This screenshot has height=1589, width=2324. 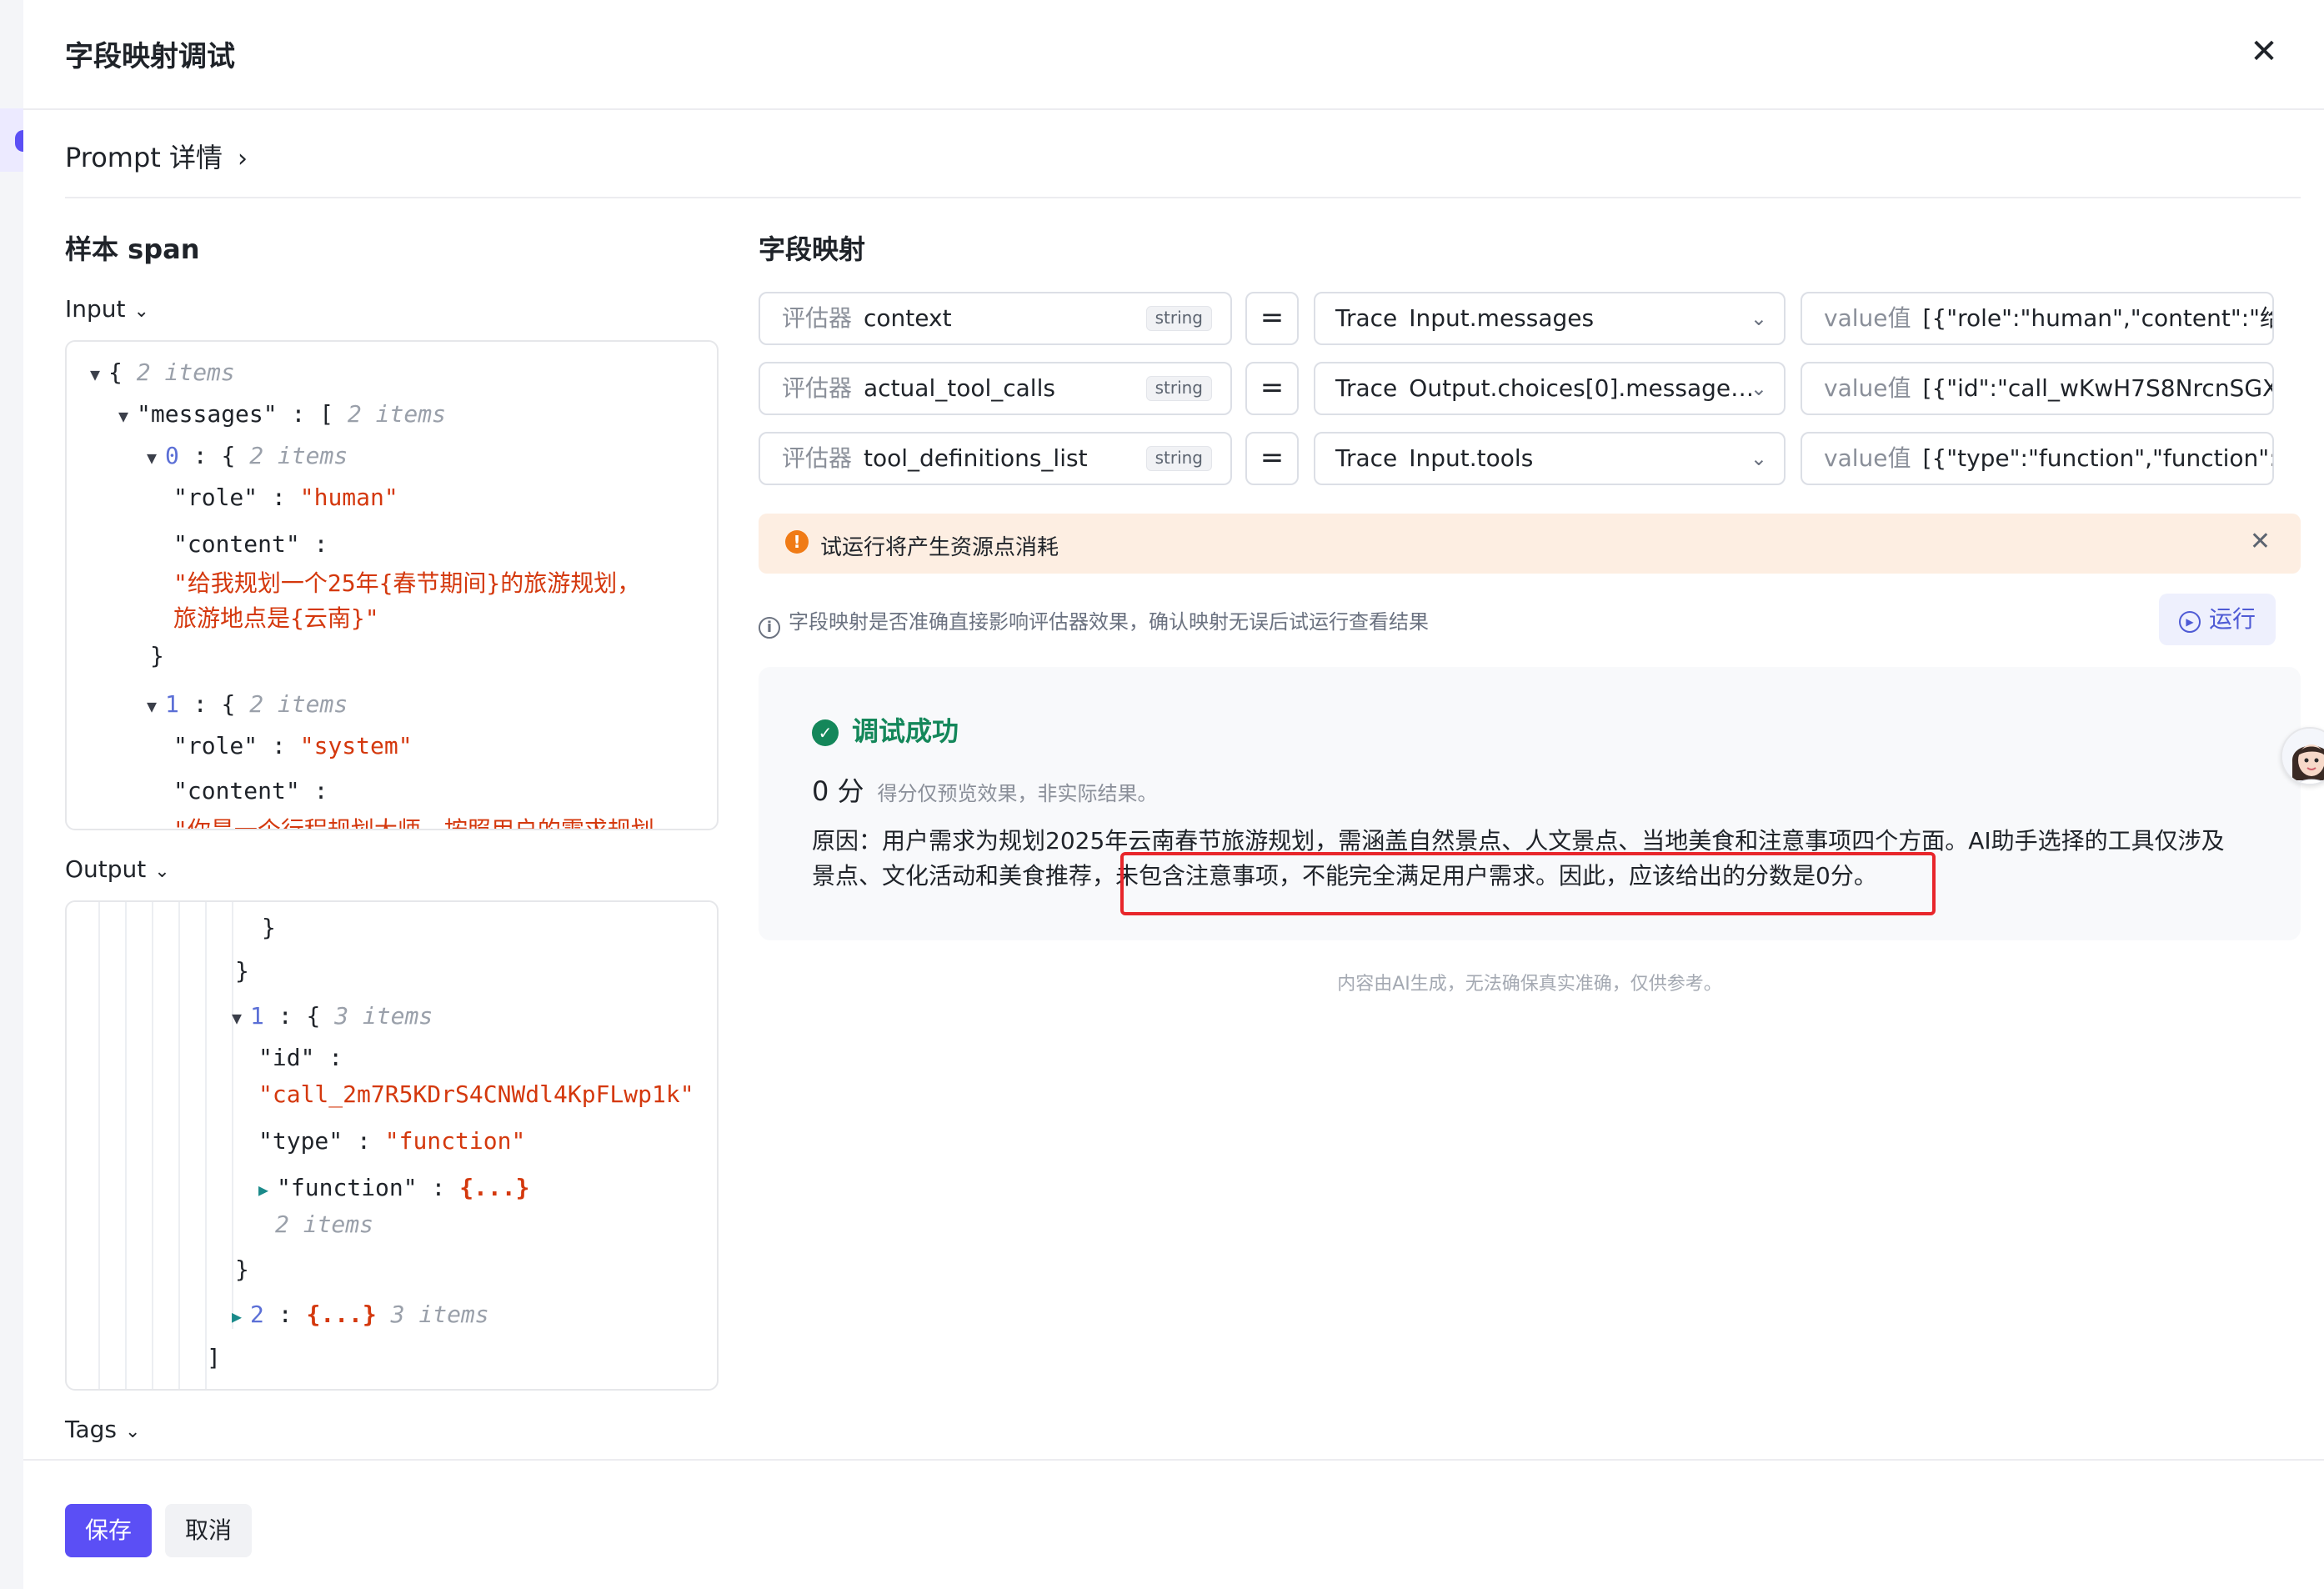 What do you see at coordinates (1366, 458) in the screenshot?
I see `trace-label: Trace` at bounding box center [1366, 458].